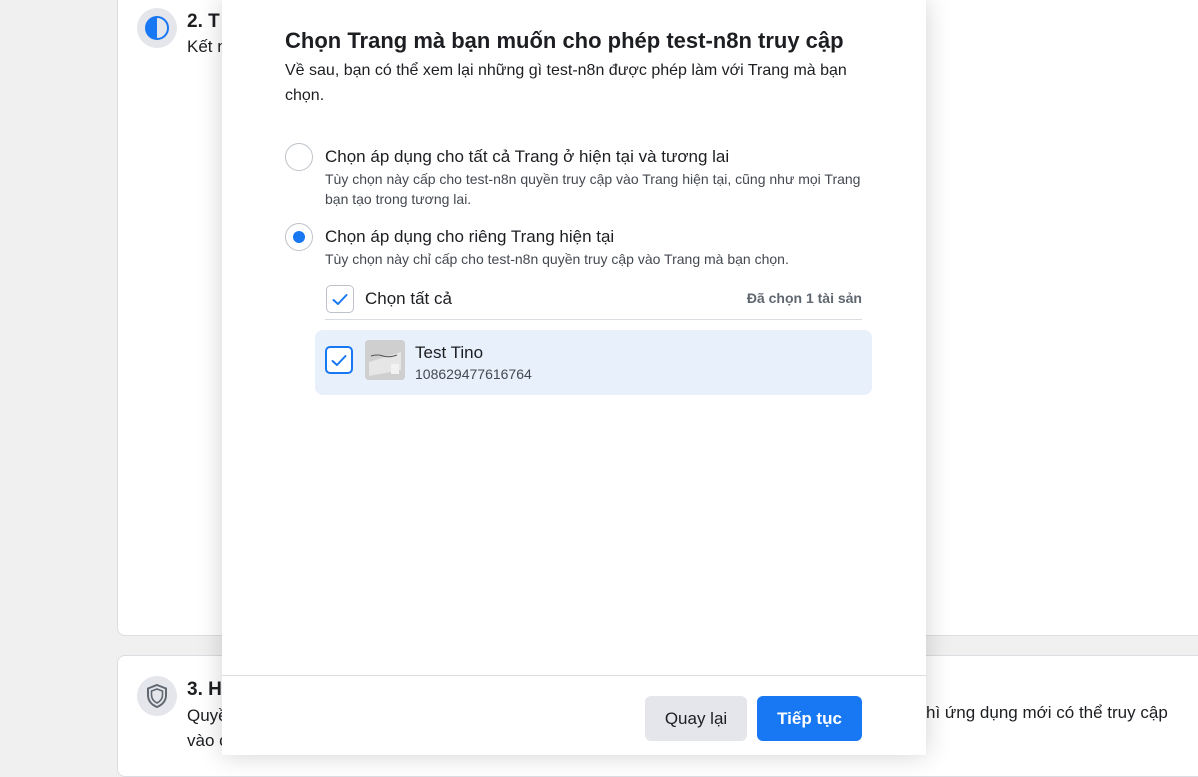 The image size is (1198, 777). What do you see at coordinates (1047, 712) in the screenshot?
I see `step3-right-text: hì ứng dụng mới có thể truy cập` at bounding box center [1047, 712].